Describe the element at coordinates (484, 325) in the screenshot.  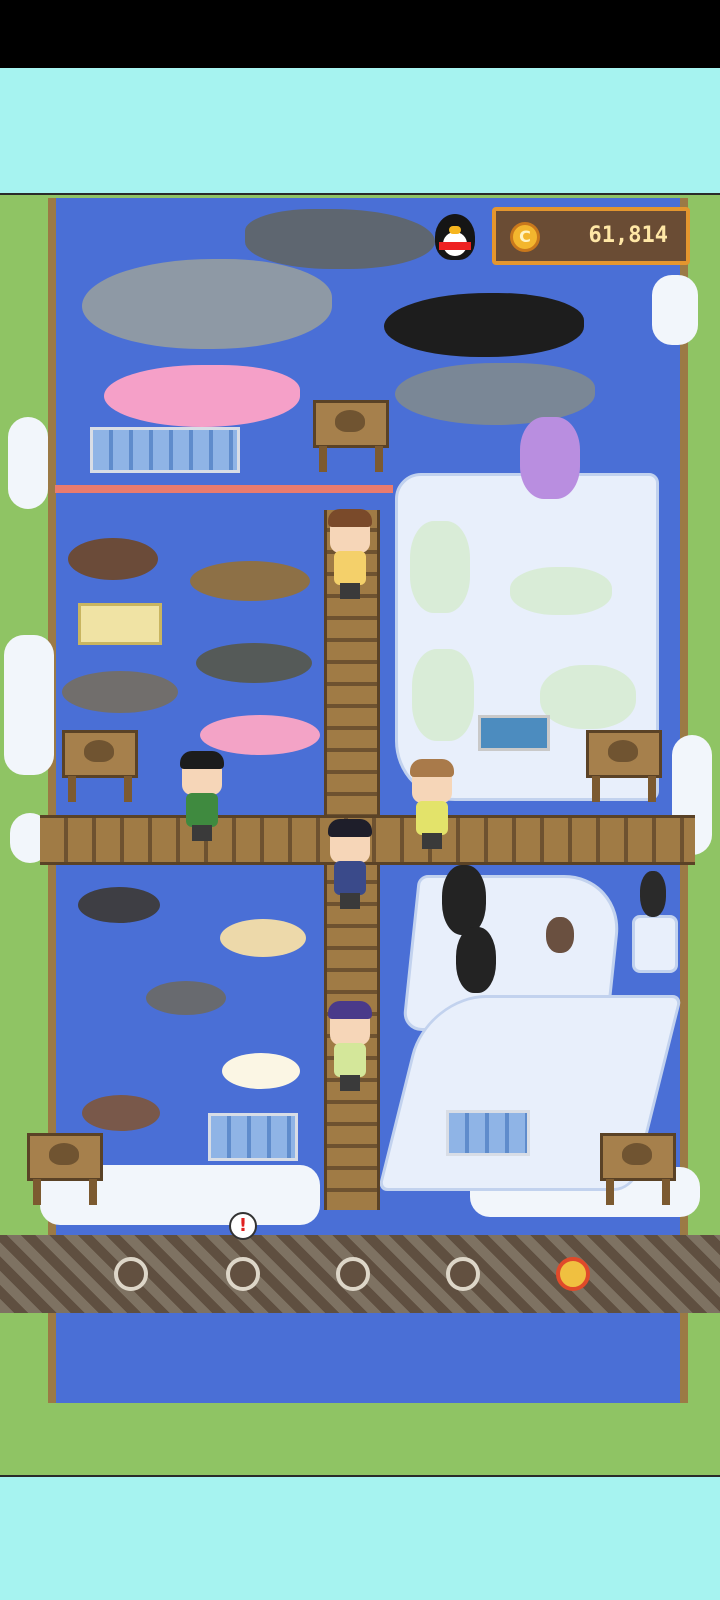
I see `killer-whale` at that location.